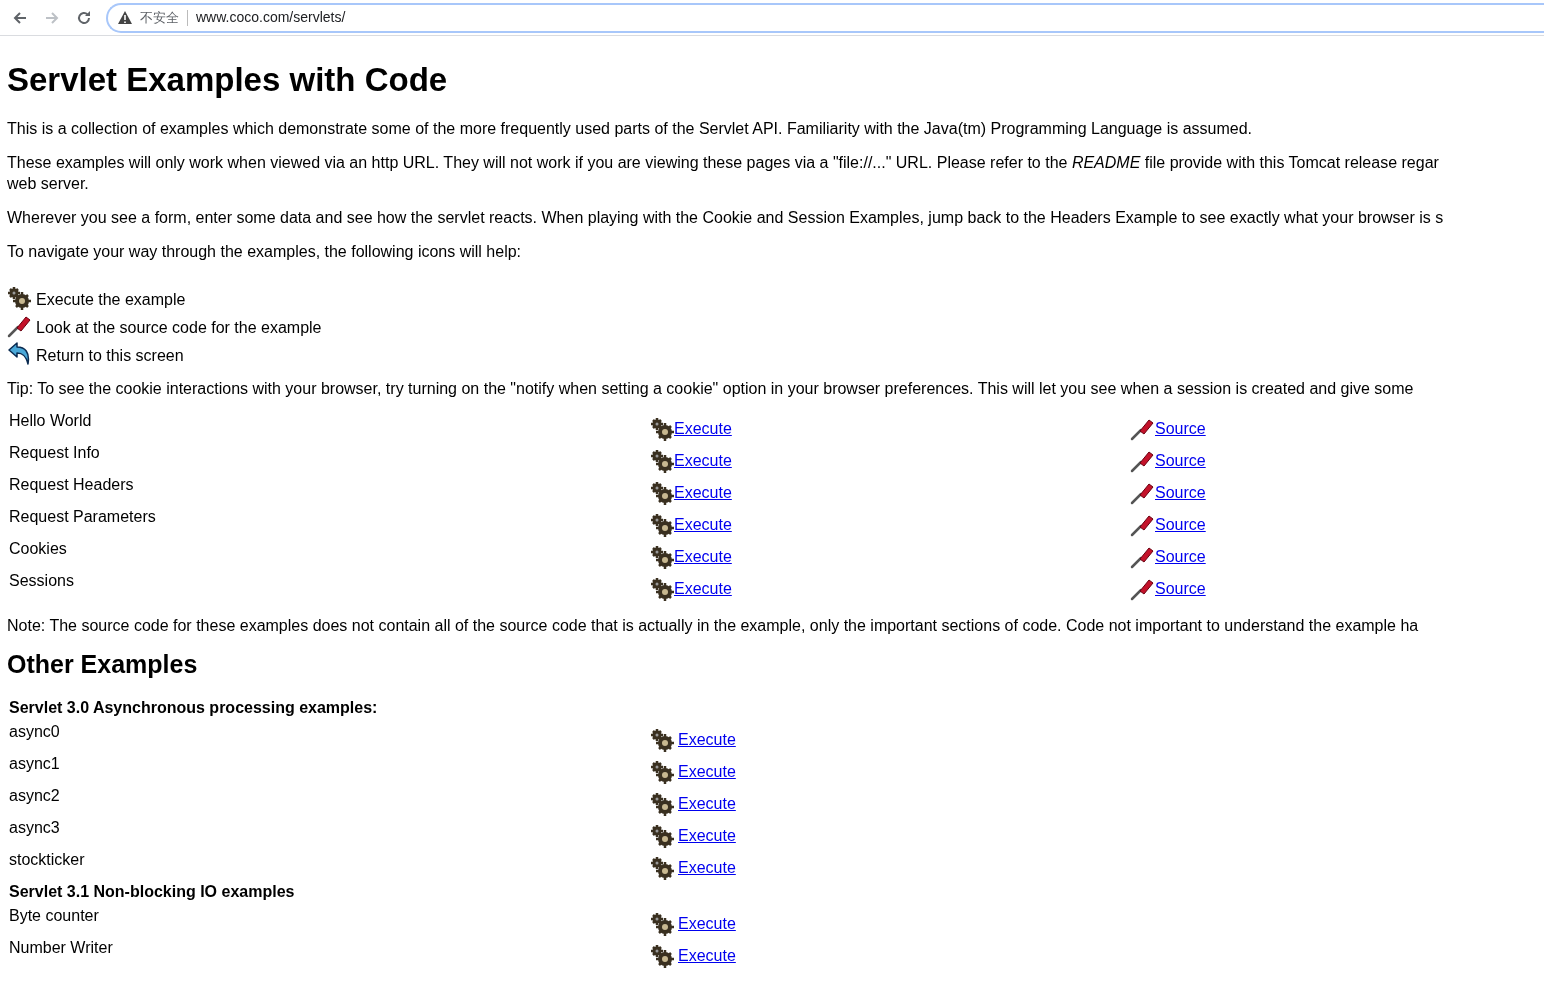 This screenshot has height=1004, width=1544. I want to click on note-text: Note: The source code for these examples does not contain all of the source code that is actually in the example, only the important sections of code. Code not important to understand the example ha, so click(713, 626).